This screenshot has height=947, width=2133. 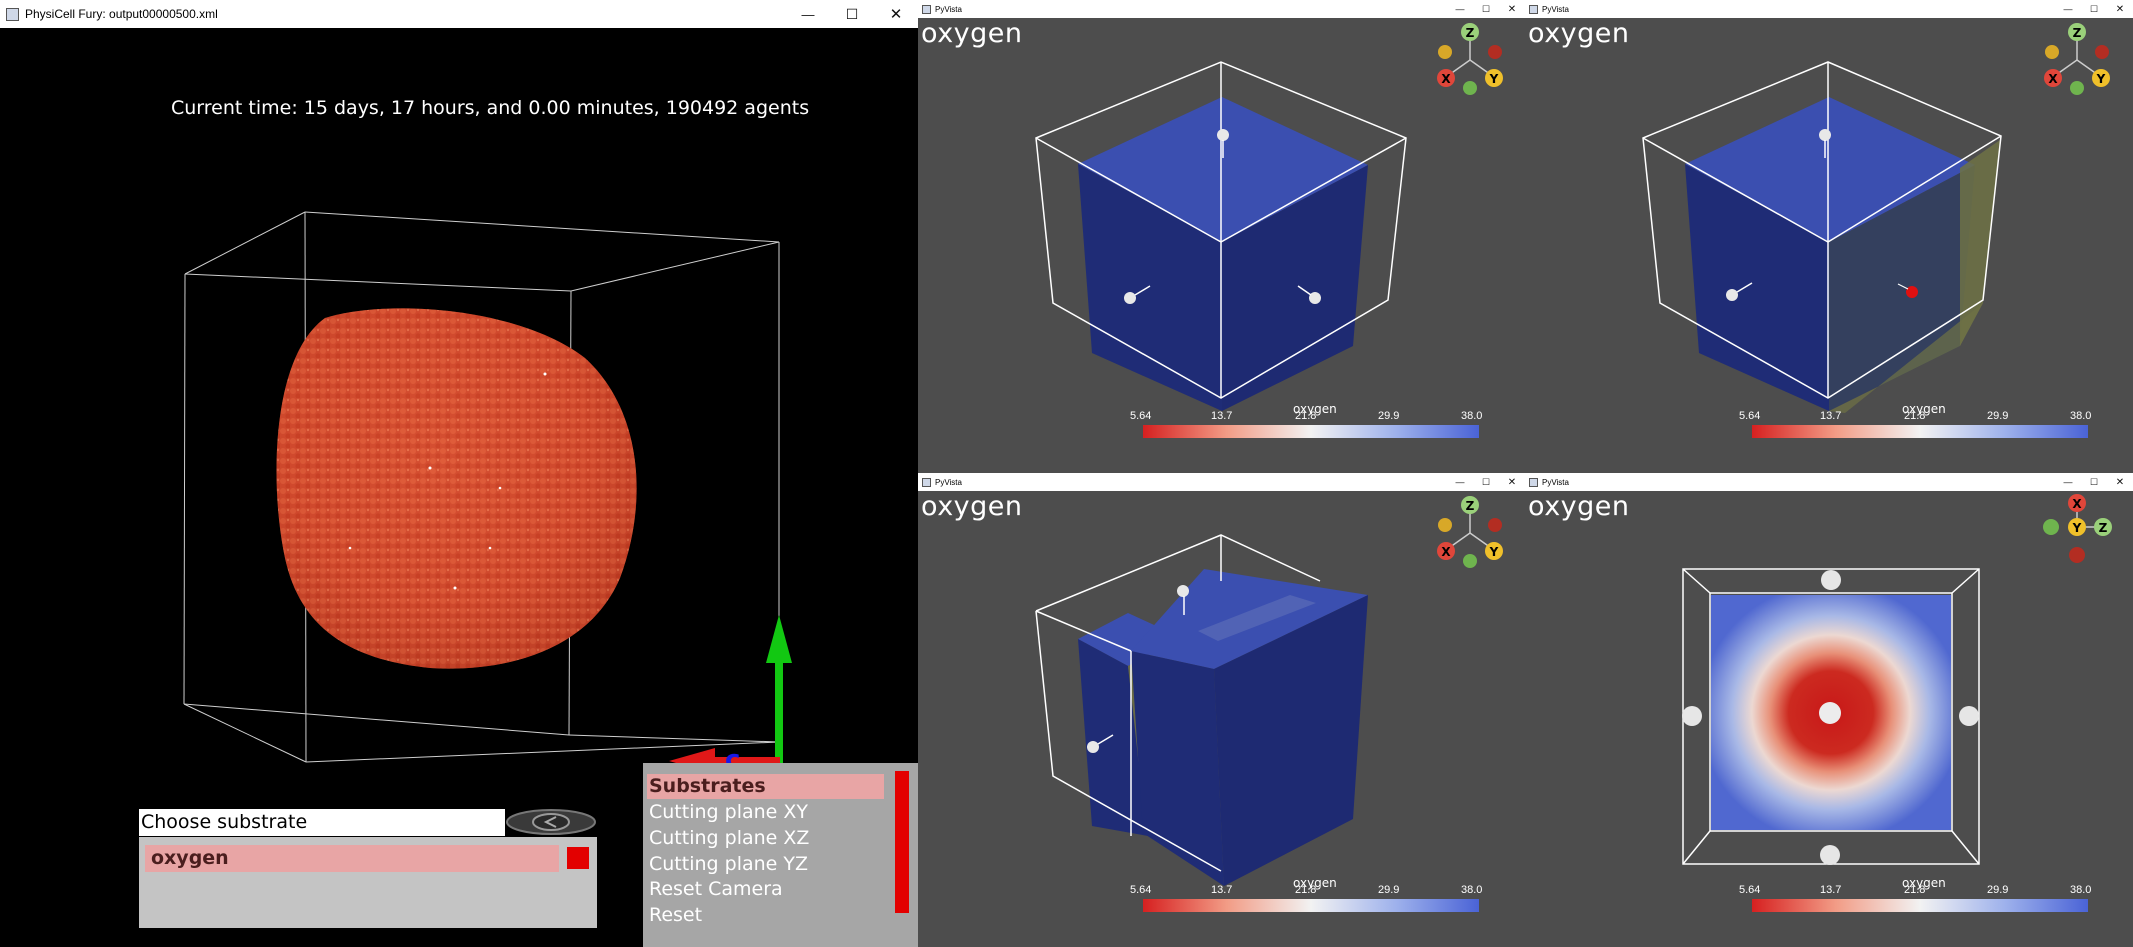 What do you see at coordinates (456, 488) in the screenshot?
I see `tumor-spheroid` at bounding box center [456, 488].